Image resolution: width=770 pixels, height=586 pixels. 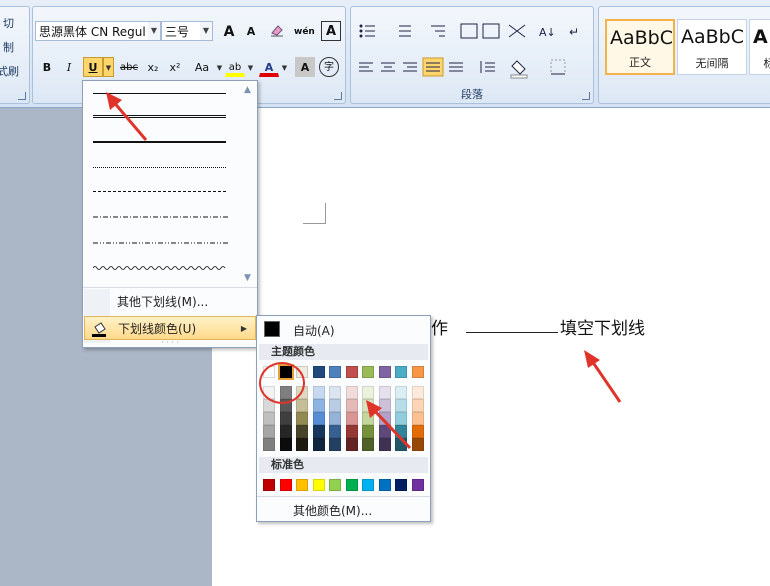 I want to click on clipboard-launcher, so click(x=22, y=96).